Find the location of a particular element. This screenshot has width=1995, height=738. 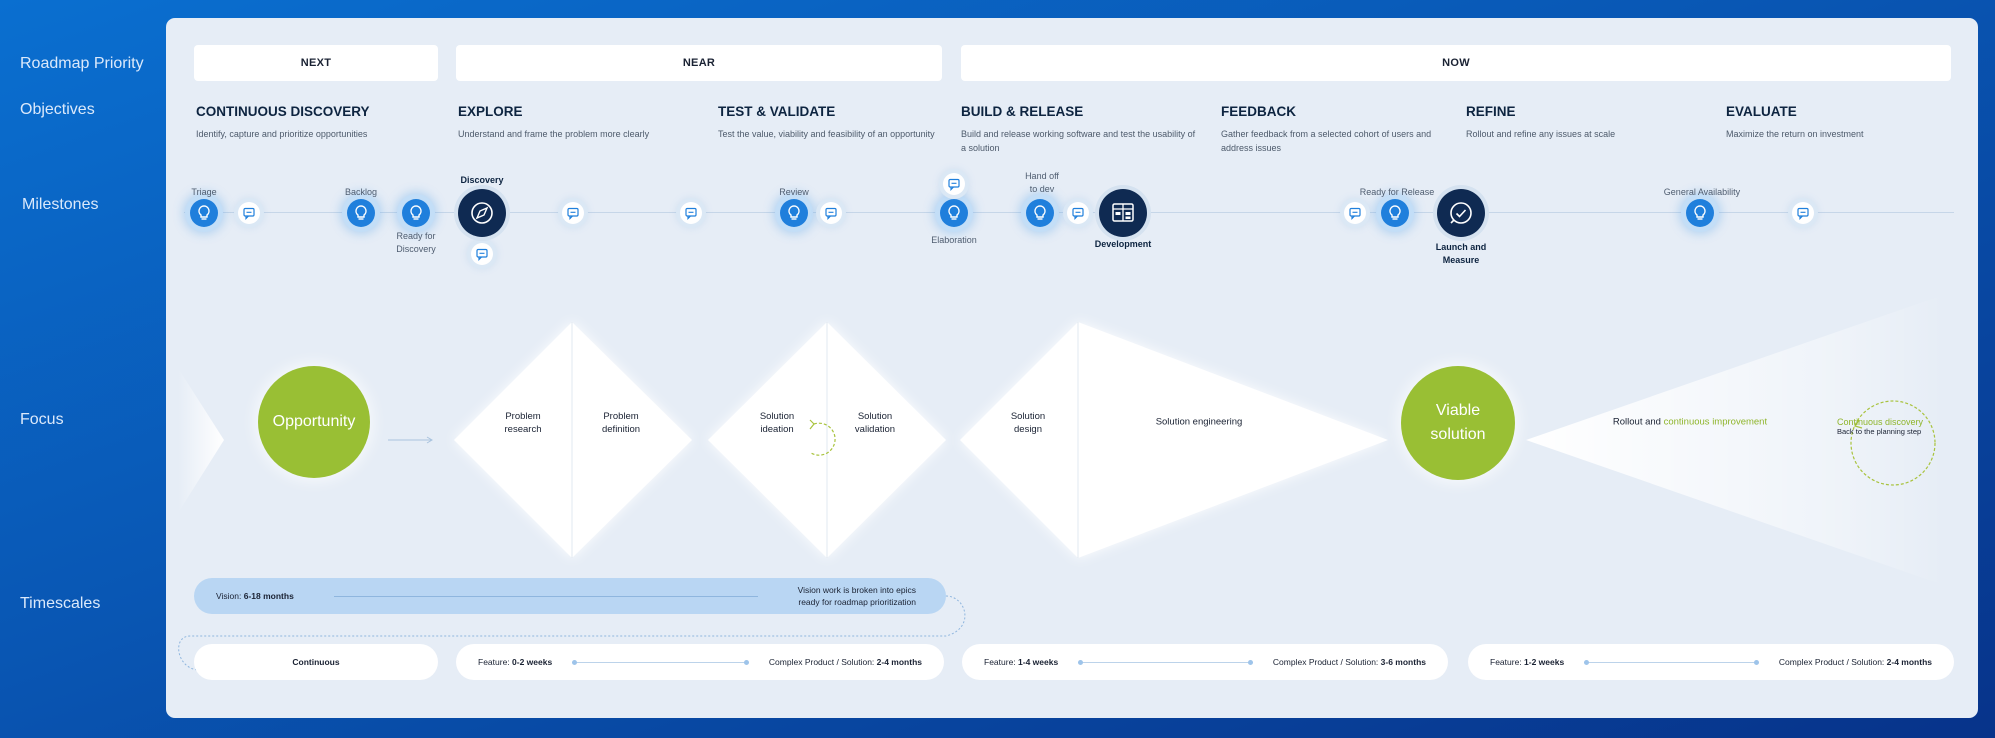

focus-entry-wedge is located at coordinates (201, 440).